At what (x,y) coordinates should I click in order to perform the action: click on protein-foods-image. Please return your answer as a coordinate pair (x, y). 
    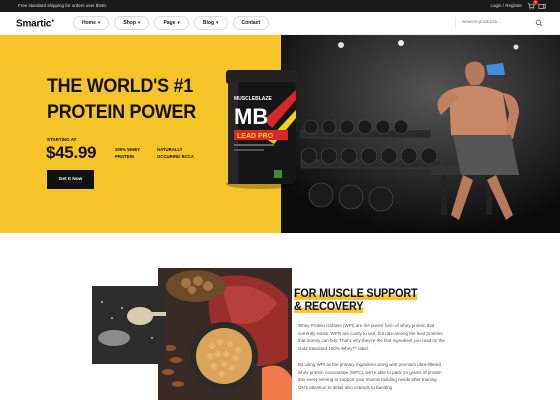
    Looking at the image, I should click on (192, 334).